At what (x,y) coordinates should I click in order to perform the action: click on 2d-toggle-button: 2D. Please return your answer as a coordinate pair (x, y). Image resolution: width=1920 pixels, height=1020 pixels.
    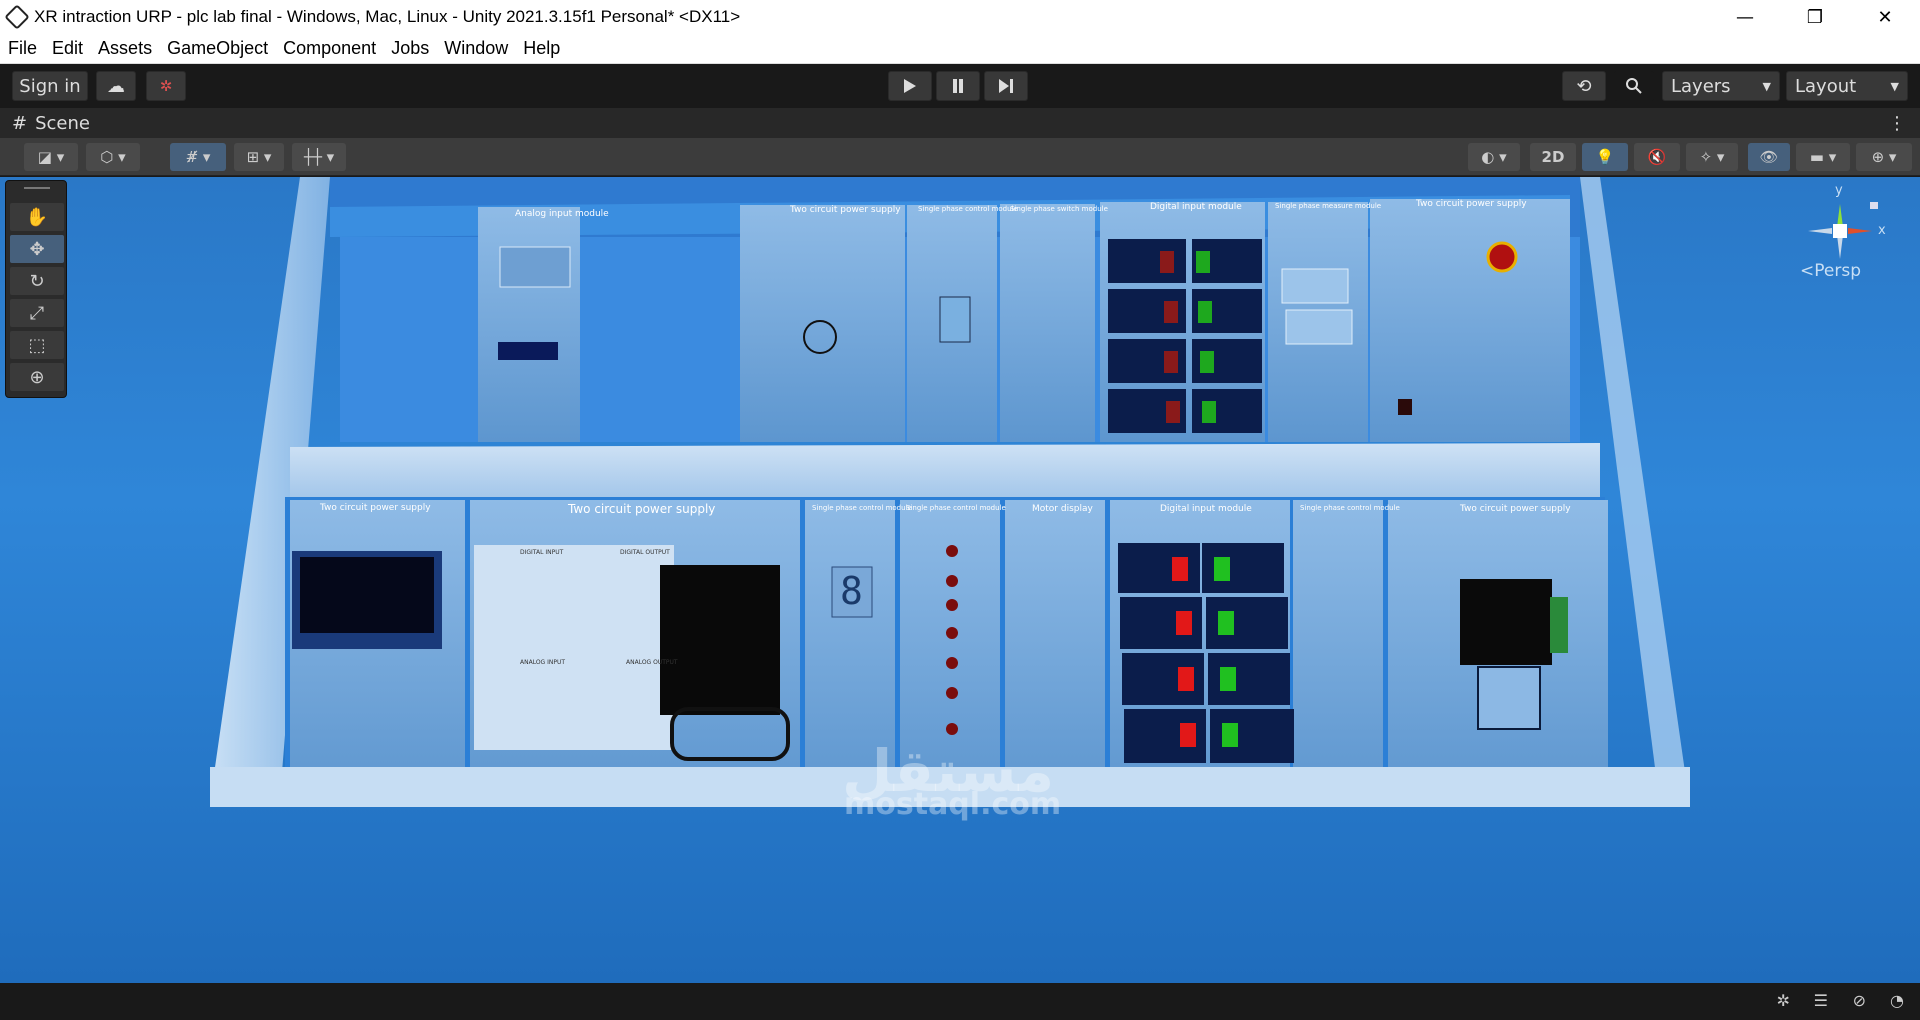
    Looking at the image, I should click on (1553, 157).